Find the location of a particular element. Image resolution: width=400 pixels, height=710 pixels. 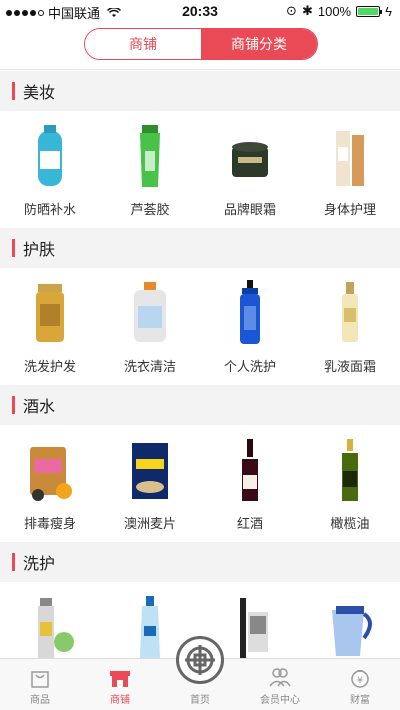

category-item: 红酒 is located at coordinates (250, 483).